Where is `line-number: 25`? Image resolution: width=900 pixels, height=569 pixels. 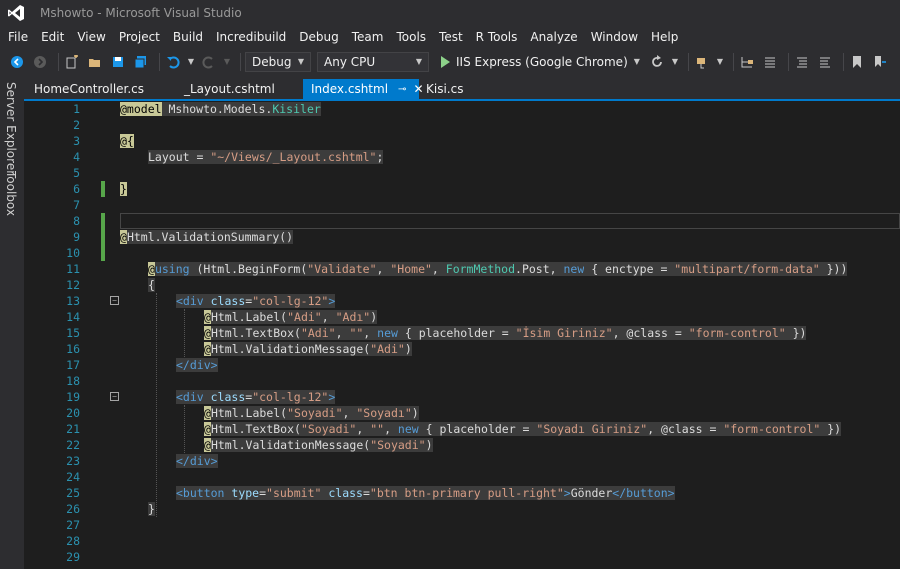 line-number: 25 is located at coordinates (73, 493).